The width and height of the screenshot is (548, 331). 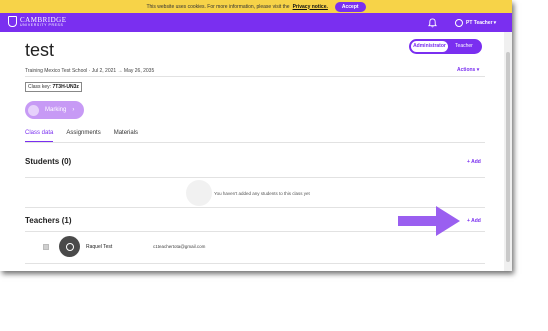 I want to click on actions-label: Actions, so click(x=466, y=70).